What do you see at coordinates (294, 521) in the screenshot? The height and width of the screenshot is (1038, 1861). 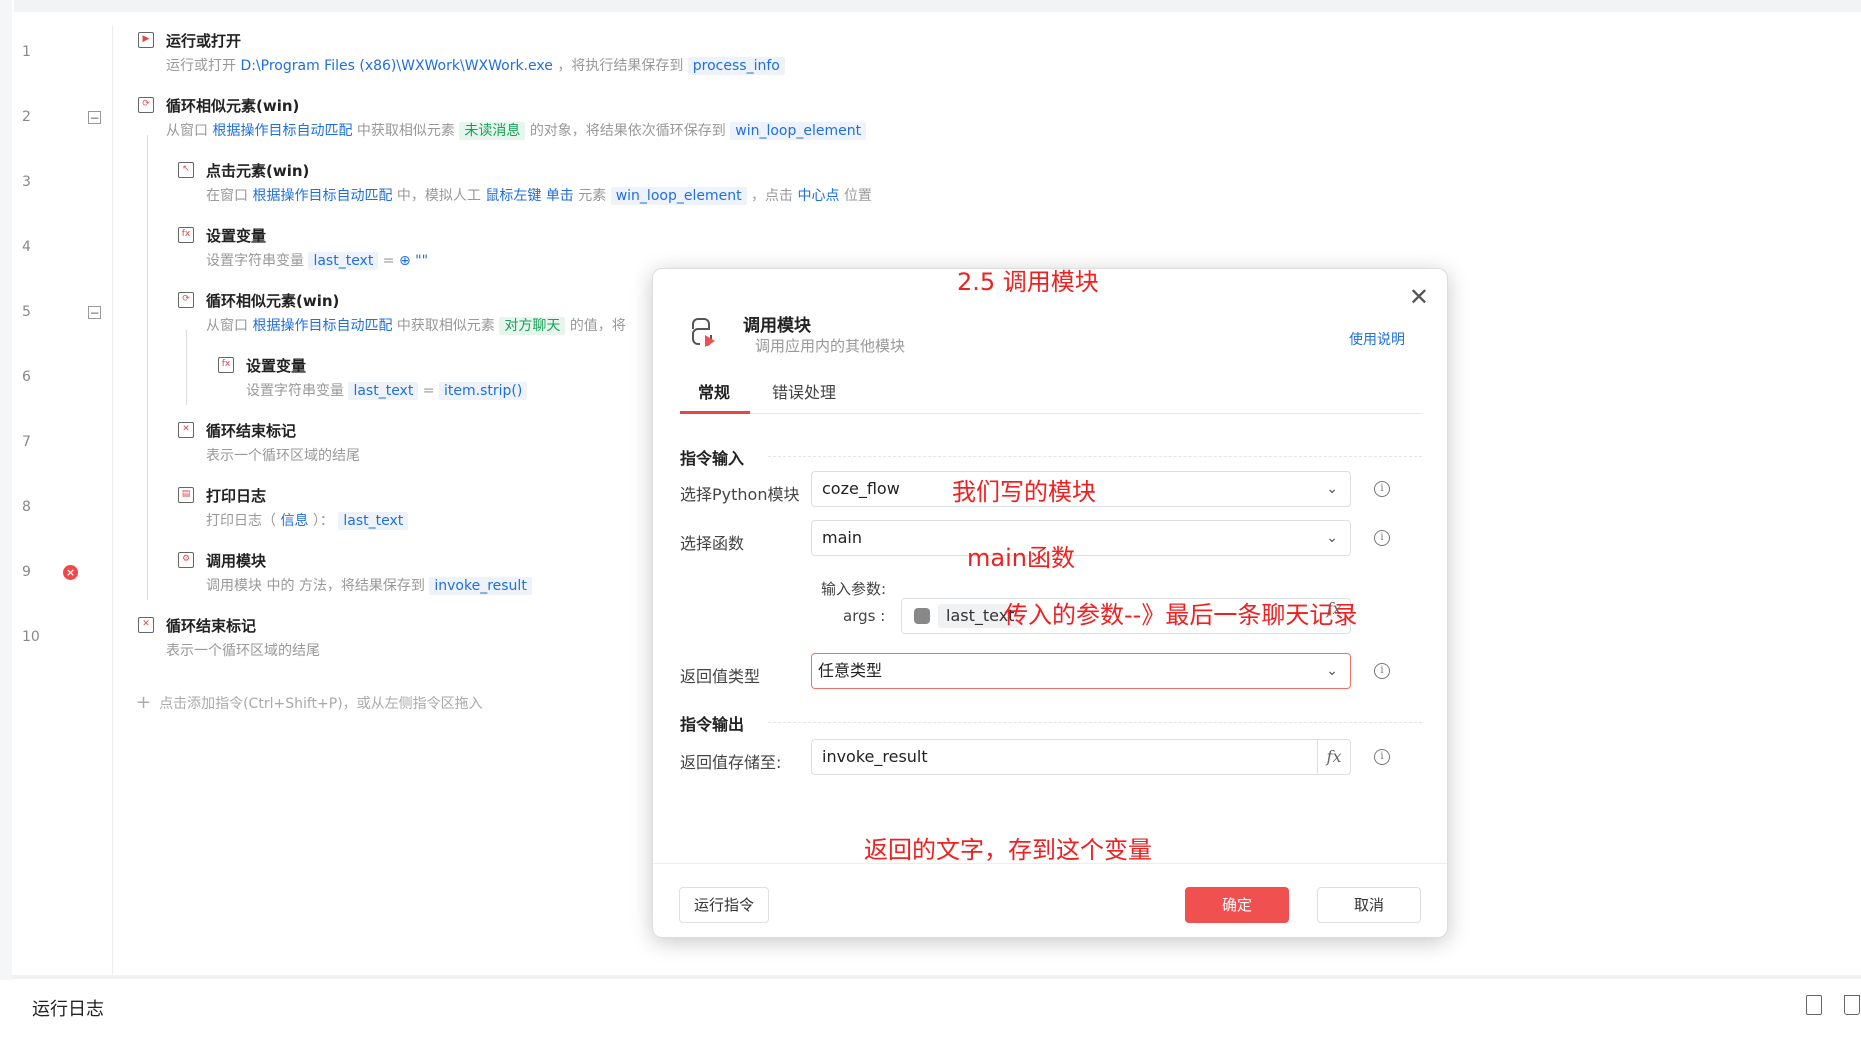 I see `log-level-link: 信息` at bounding box center [294, 521].